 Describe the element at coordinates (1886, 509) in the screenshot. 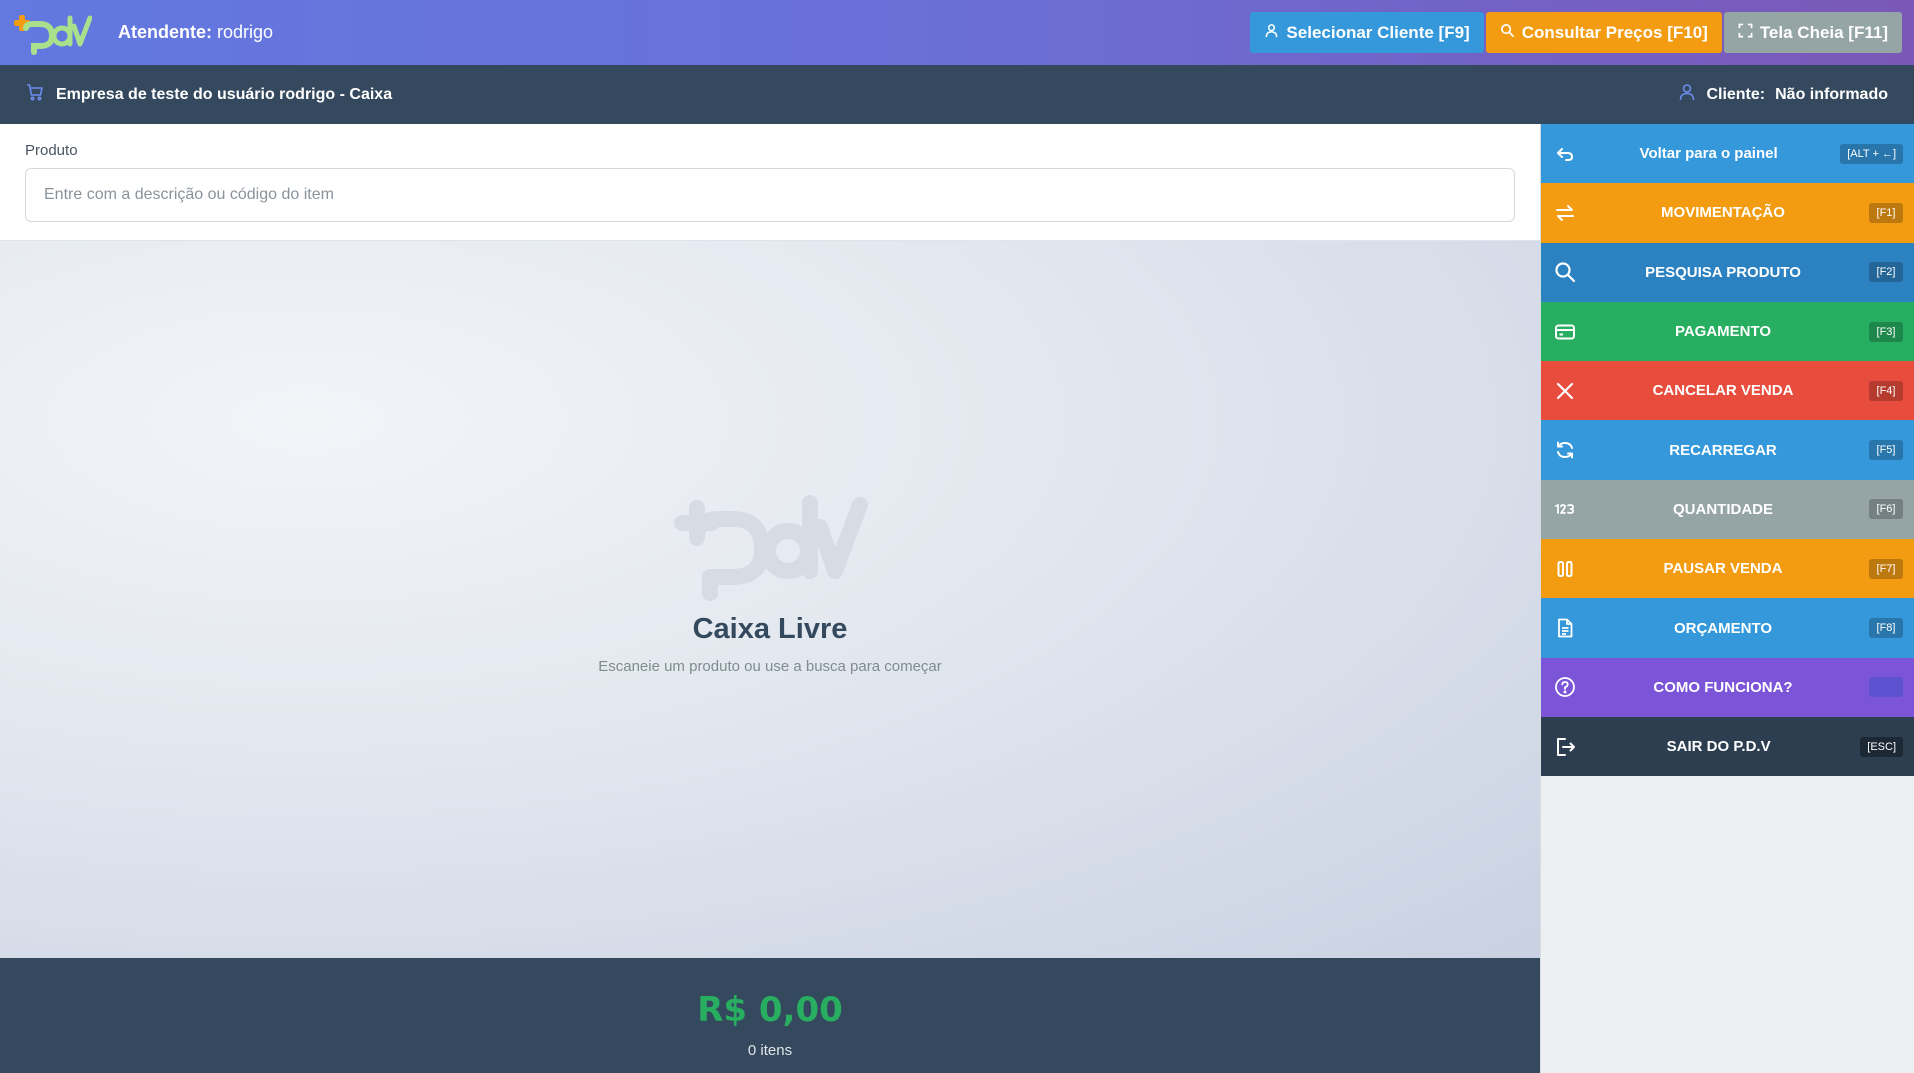

I see `quantity-shortcut: [F6]` at that location.